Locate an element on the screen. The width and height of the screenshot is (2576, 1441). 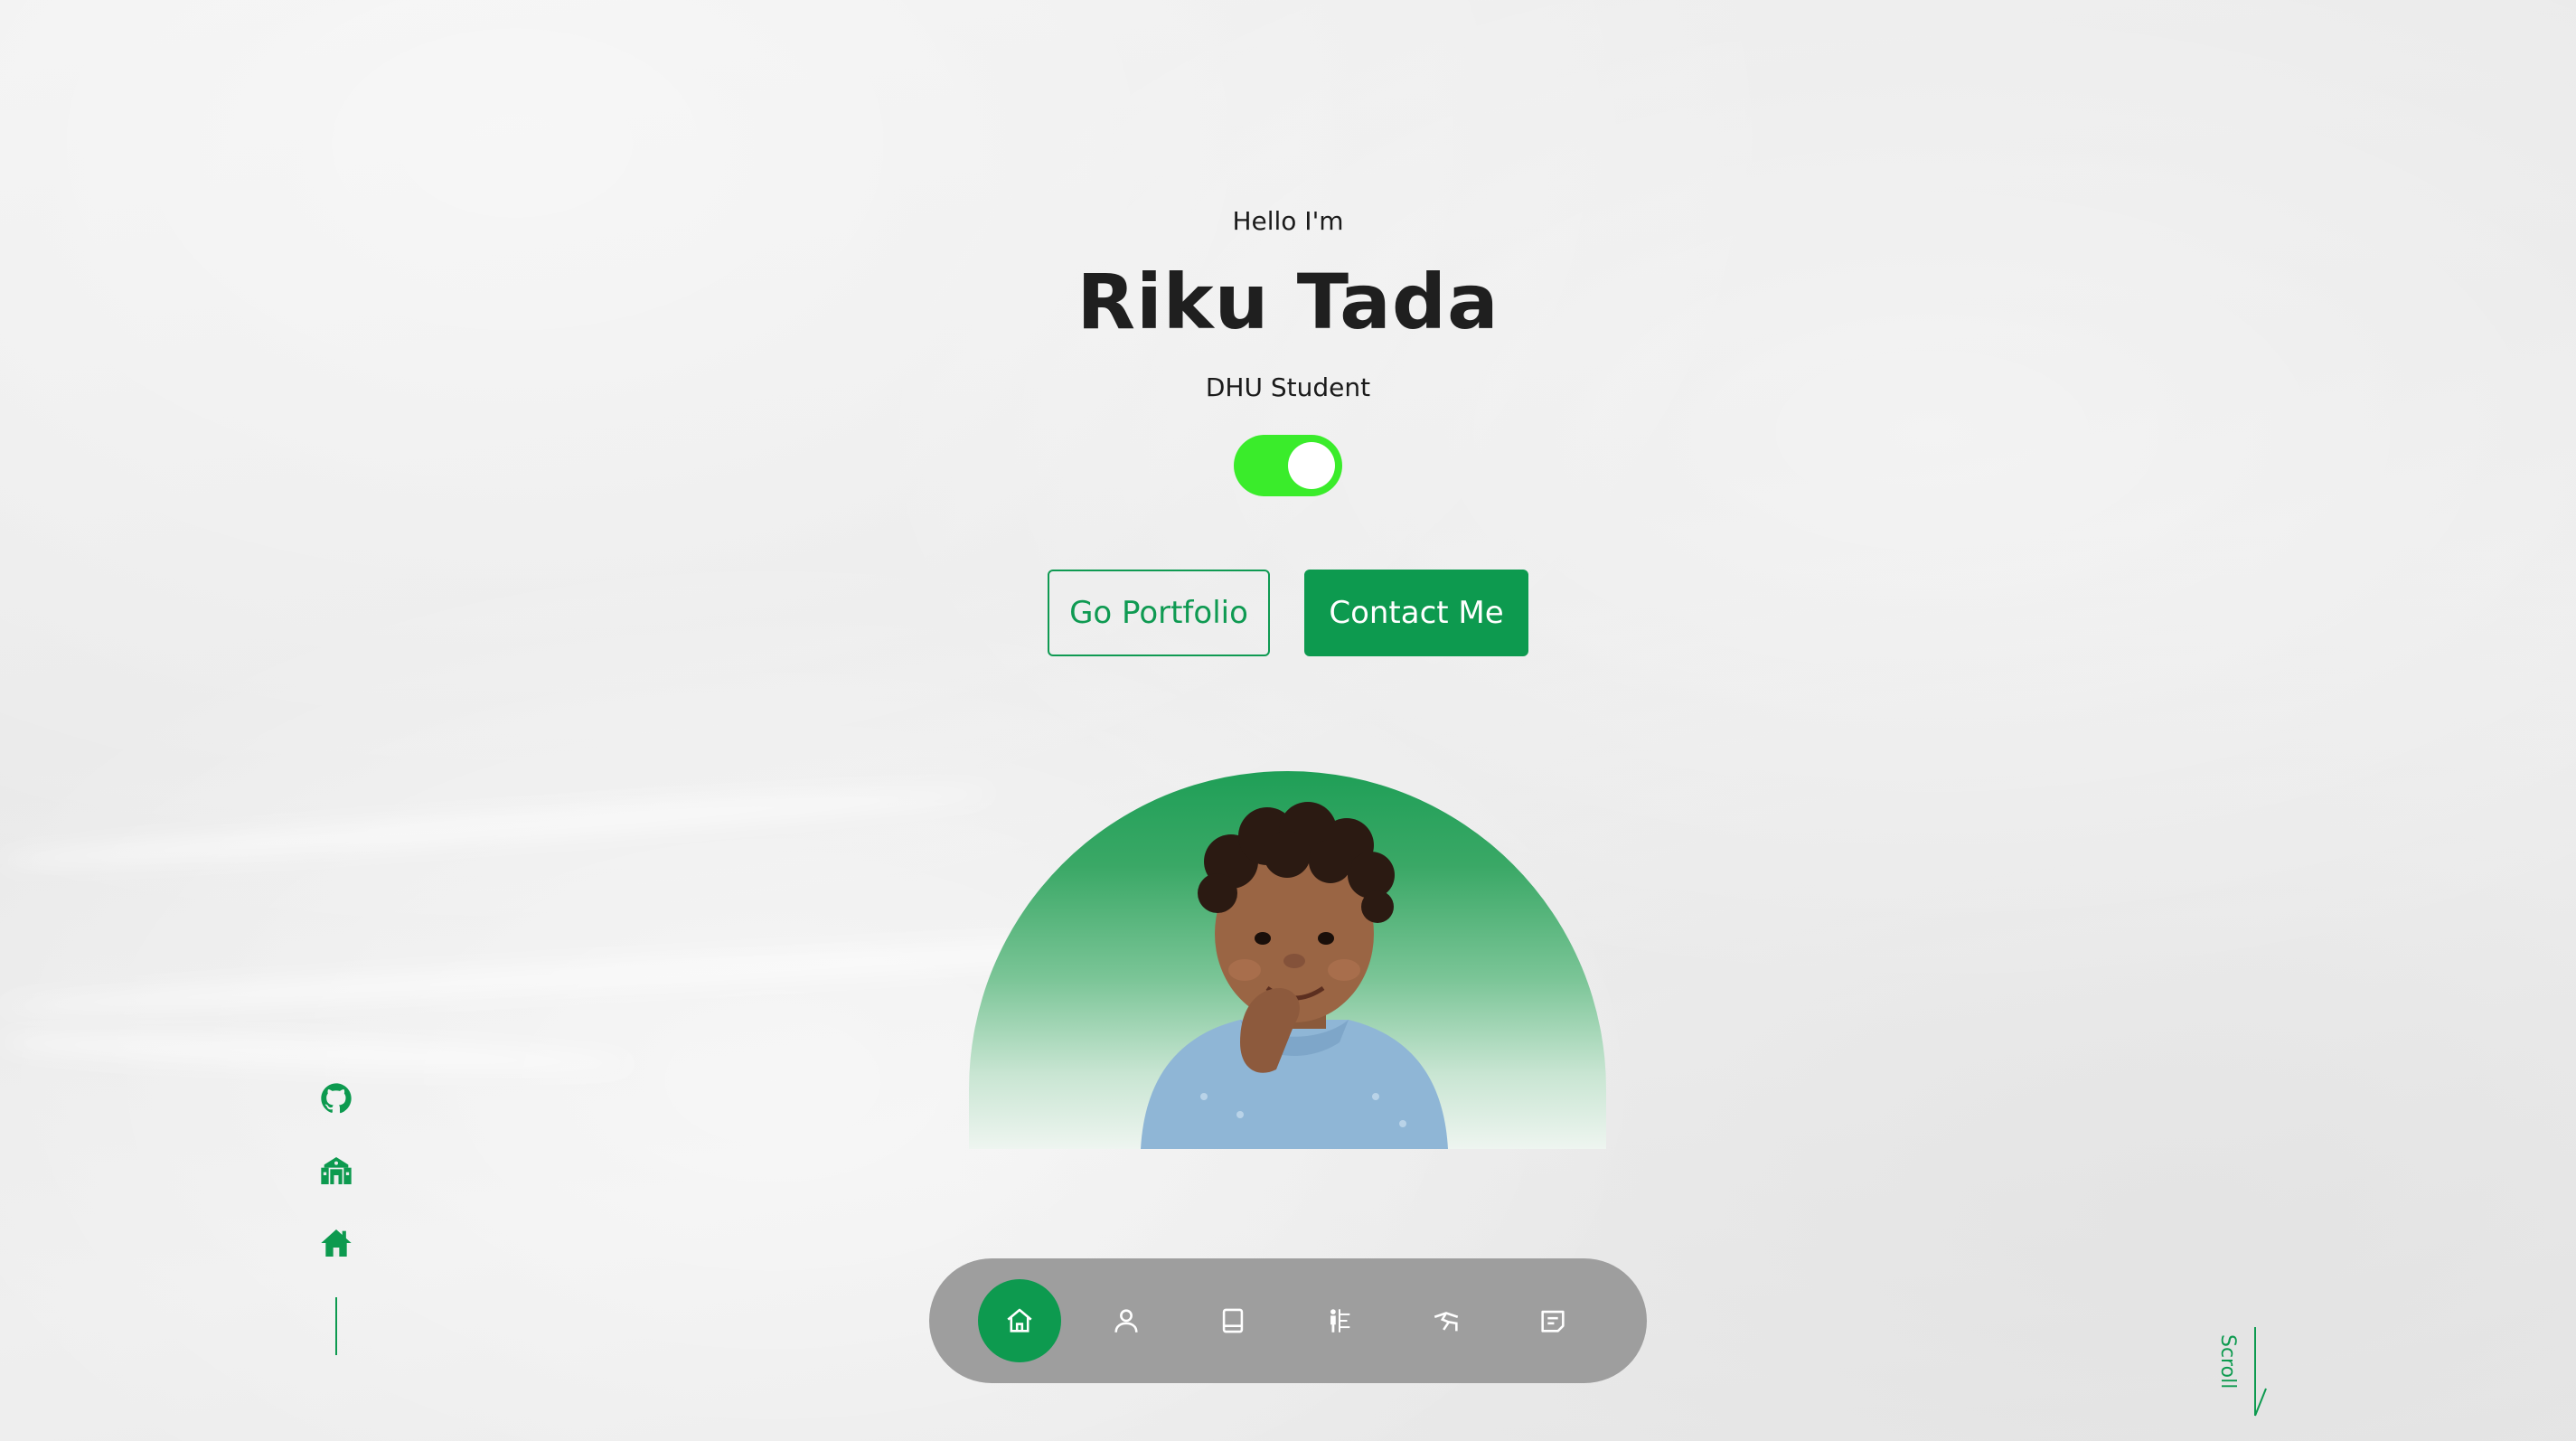
social-divider-line is located at coordinates (336, 1326).